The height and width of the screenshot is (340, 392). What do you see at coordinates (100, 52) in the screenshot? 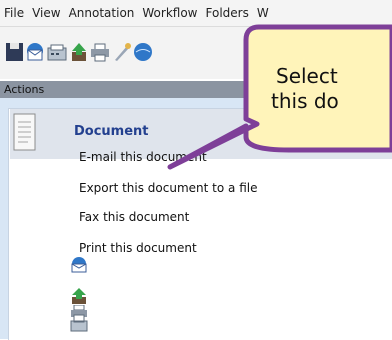
I see `print-icon` at bounding box center [100, 52].